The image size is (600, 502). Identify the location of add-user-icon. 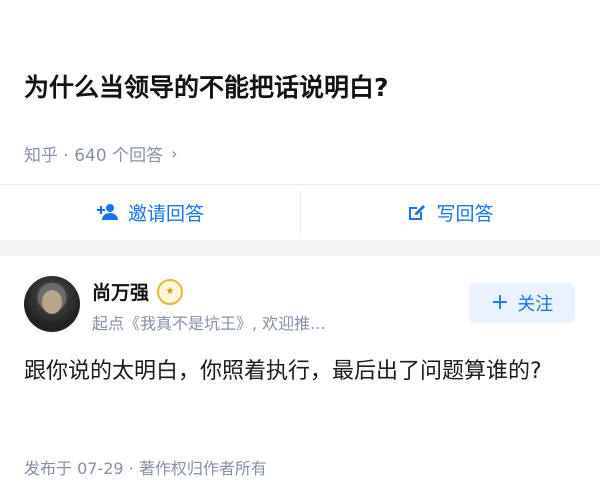
(107, 212).